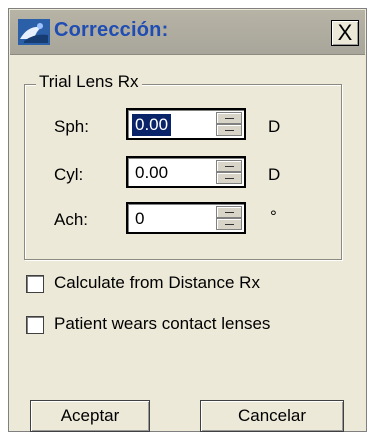 The image size is (375, 432). What do you see at coordinates (229, 166) in the screenshot?
I see `cyl-increment-button` at bounding box center [229, 166].